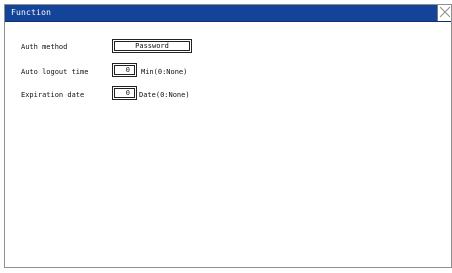 The image size is (452, 273). I want to click on auto-logout-unit: Min(0:None), so click(164, 72).